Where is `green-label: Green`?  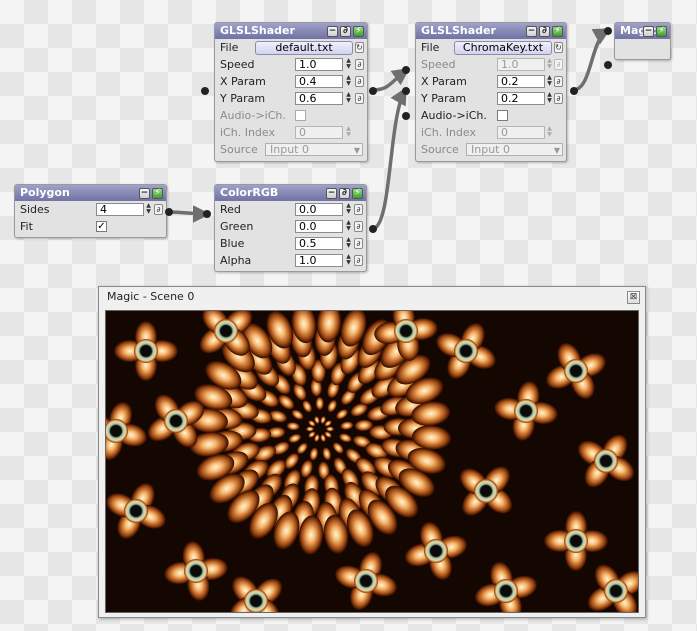
green-label: Green is located at coordinates (237, 226).